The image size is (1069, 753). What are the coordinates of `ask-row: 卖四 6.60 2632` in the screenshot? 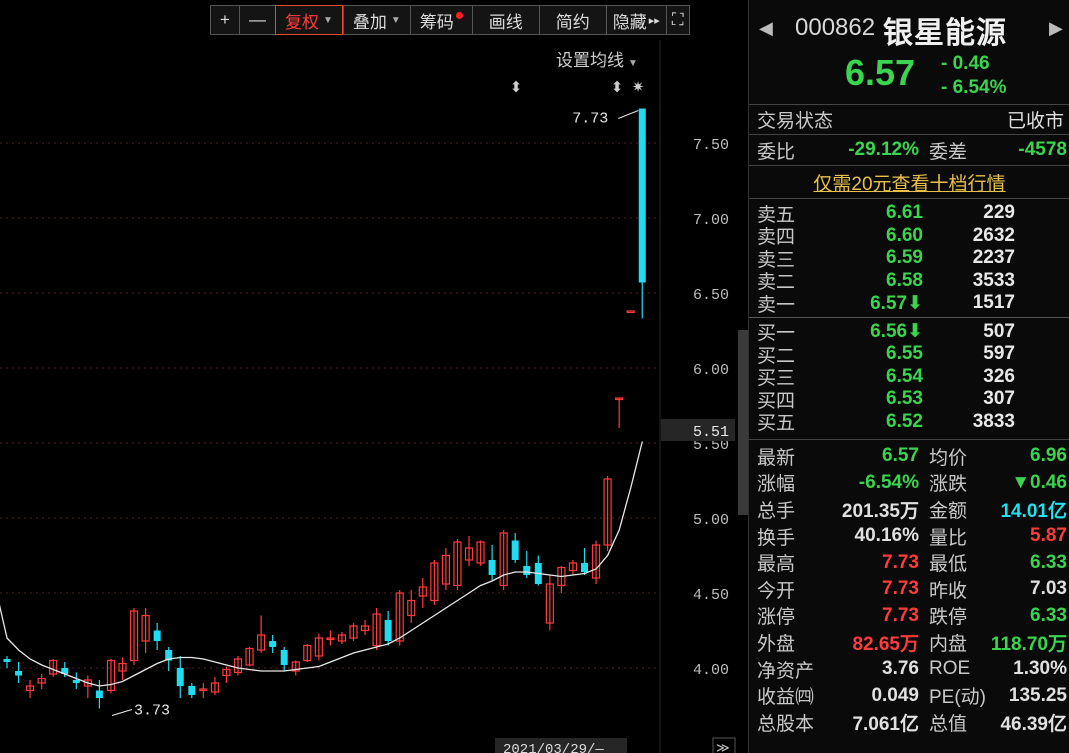 It's located at (909, 236).